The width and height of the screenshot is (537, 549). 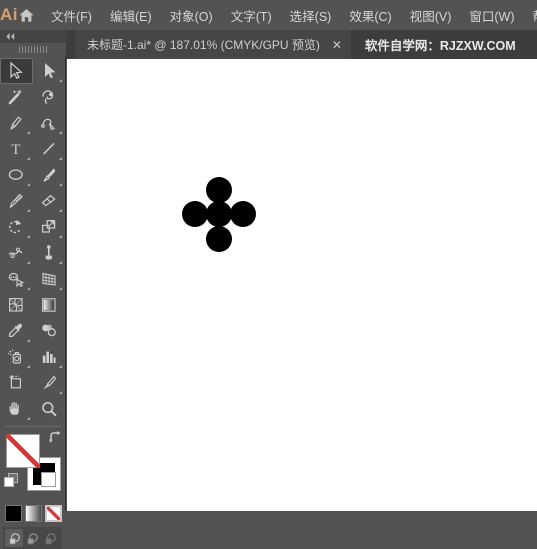 I want to click on pen-tool, so click(x=16, y=123).